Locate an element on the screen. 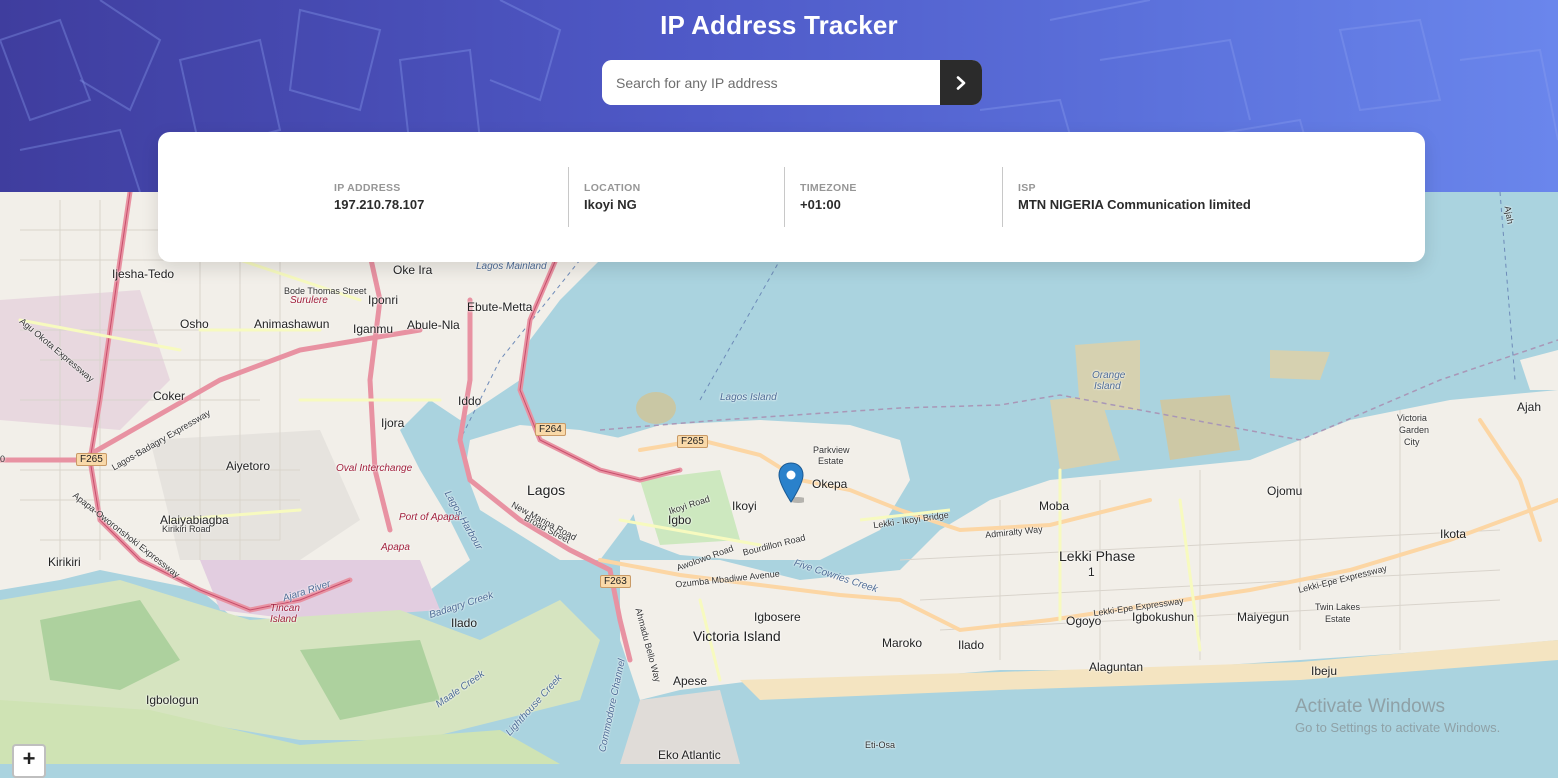 The width and height of the screenshot is (1558, 778). map-label: Parkview is located at coordinates (831, 450).